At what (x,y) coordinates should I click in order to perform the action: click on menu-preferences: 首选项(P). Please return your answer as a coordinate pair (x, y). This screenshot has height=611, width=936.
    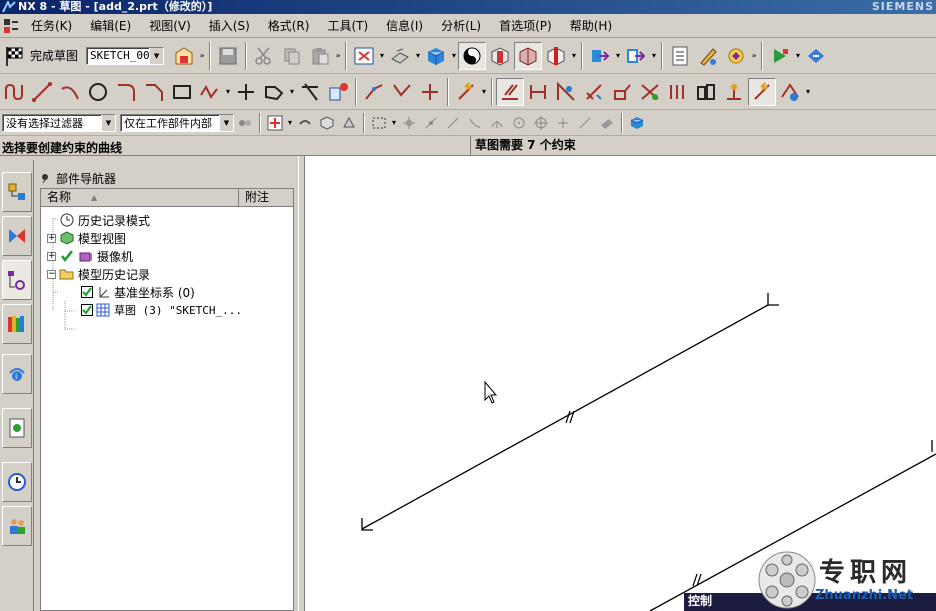
    Looking at the image, I should click on (525, 25).